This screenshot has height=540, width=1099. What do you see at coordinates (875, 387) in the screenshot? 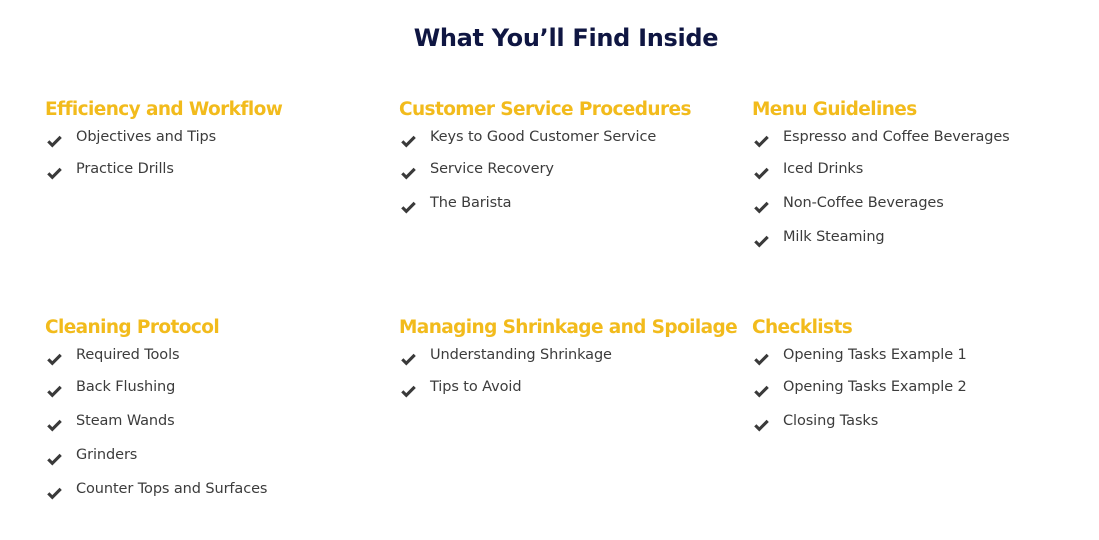
I see `list-item-label: Opening Tasks Example 2` at bounding box center [875, 387].